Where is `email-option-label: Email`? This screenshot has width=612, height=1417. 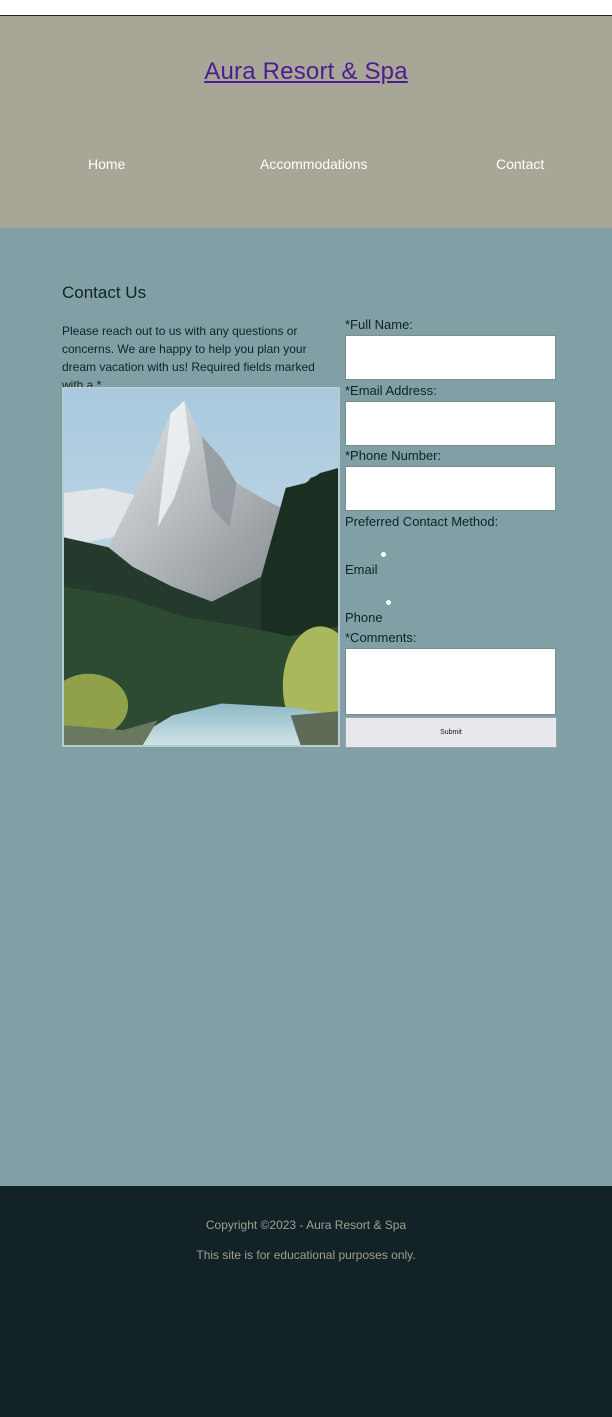 email-option-label: Email is located at coordinates (361, 569).